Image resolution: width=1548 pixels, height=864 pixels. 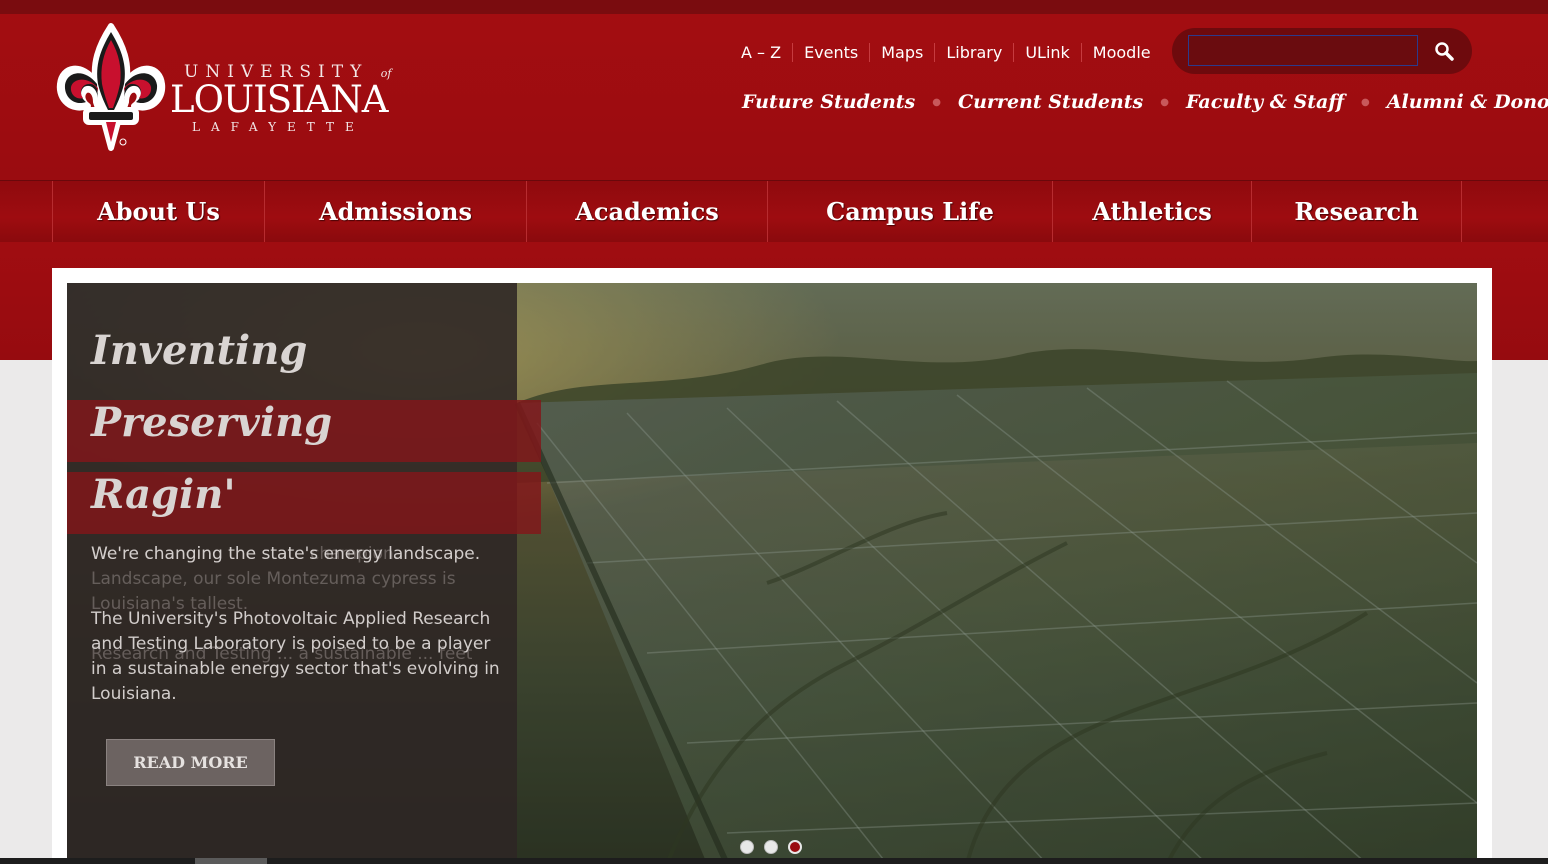 What do you see at coordinates (1303, 50) in the screenshot?
I see `search-input` at bounding box center [1303, 50].